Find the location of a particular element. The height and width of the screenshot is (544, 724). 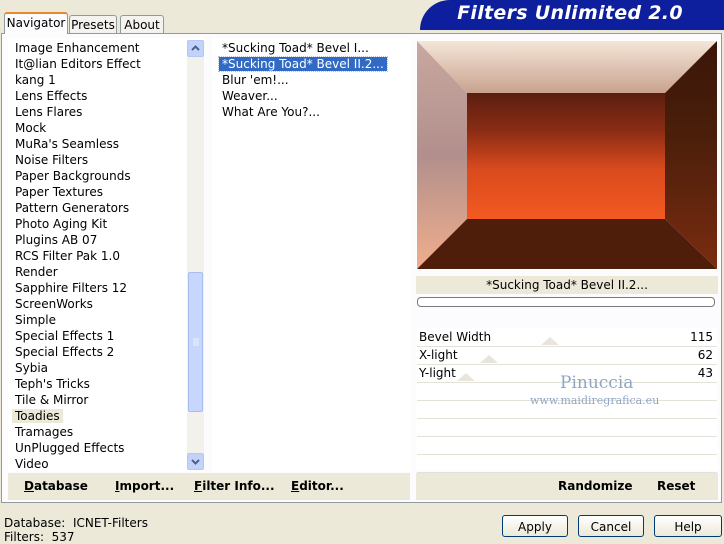

category-item-label: Simple is located at coordinates (35, 320).